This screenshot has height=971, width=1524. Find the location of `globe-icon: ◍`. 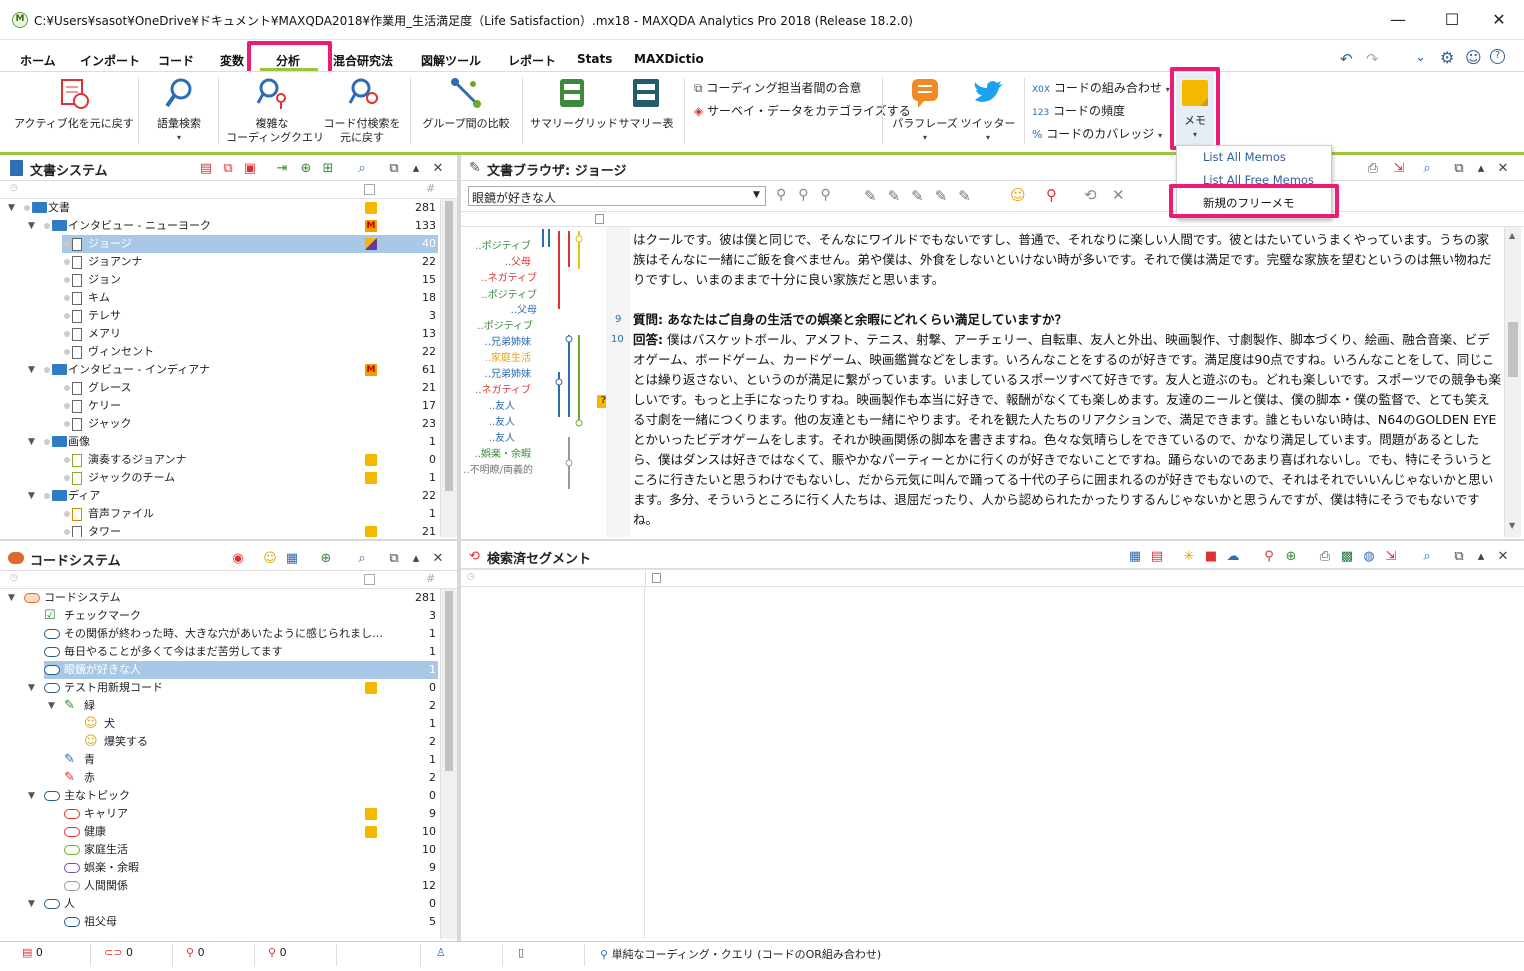

globe-icon: ◍ is located at coordinates (1369, 557).